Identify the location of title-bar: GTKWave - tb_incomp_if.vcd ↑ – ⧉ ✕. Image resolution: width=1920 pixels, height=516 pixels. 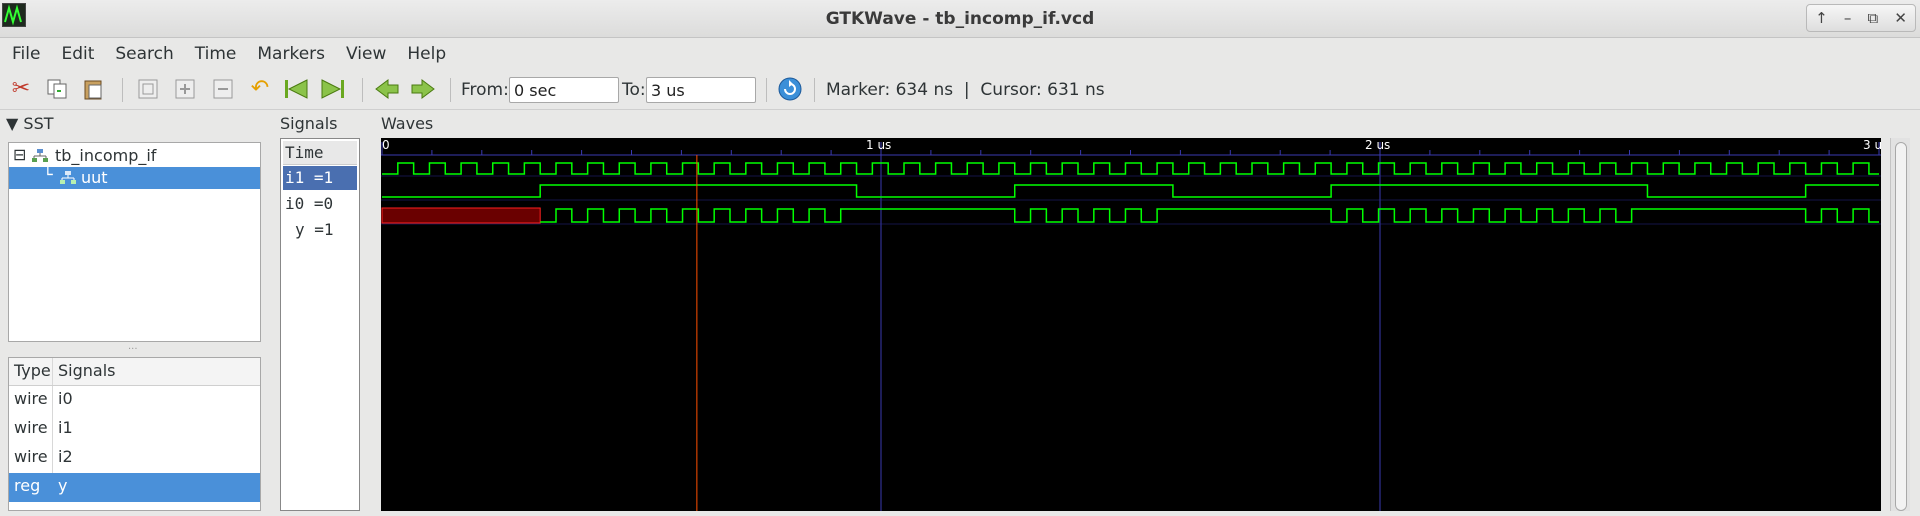
(960, 19).